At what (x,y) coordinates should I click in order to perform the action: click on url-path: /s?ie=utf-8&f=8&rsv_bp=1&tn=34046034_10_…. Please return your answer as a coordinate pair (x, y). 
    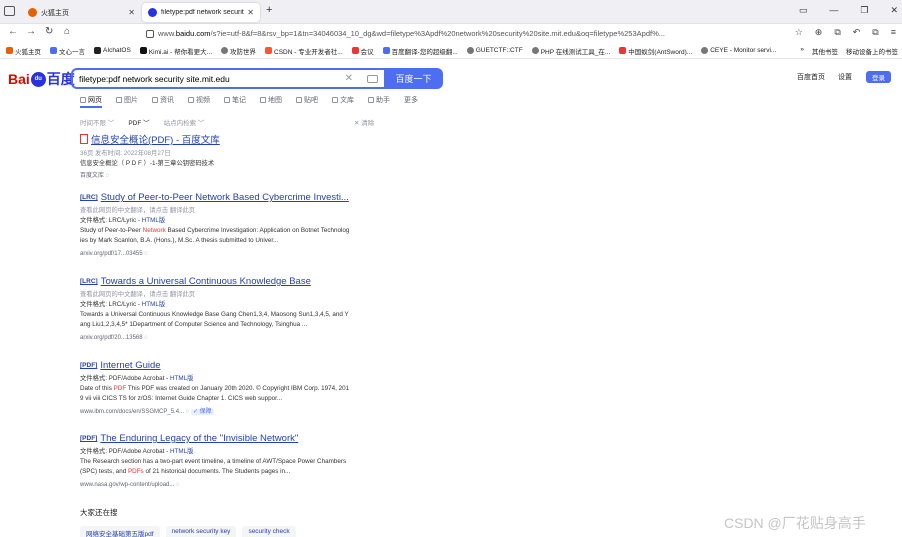
    Looking at the image, I should click on (437, 33).